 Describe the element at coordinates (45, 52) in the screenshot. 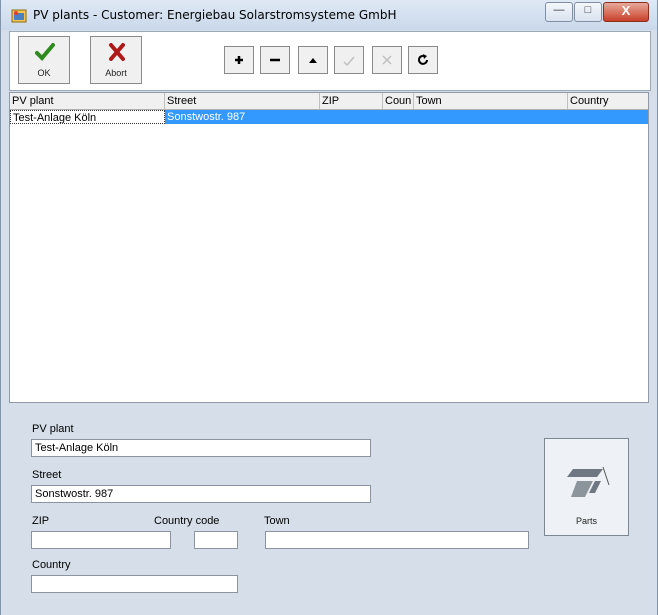

I see `checkmark-icon` at that location.